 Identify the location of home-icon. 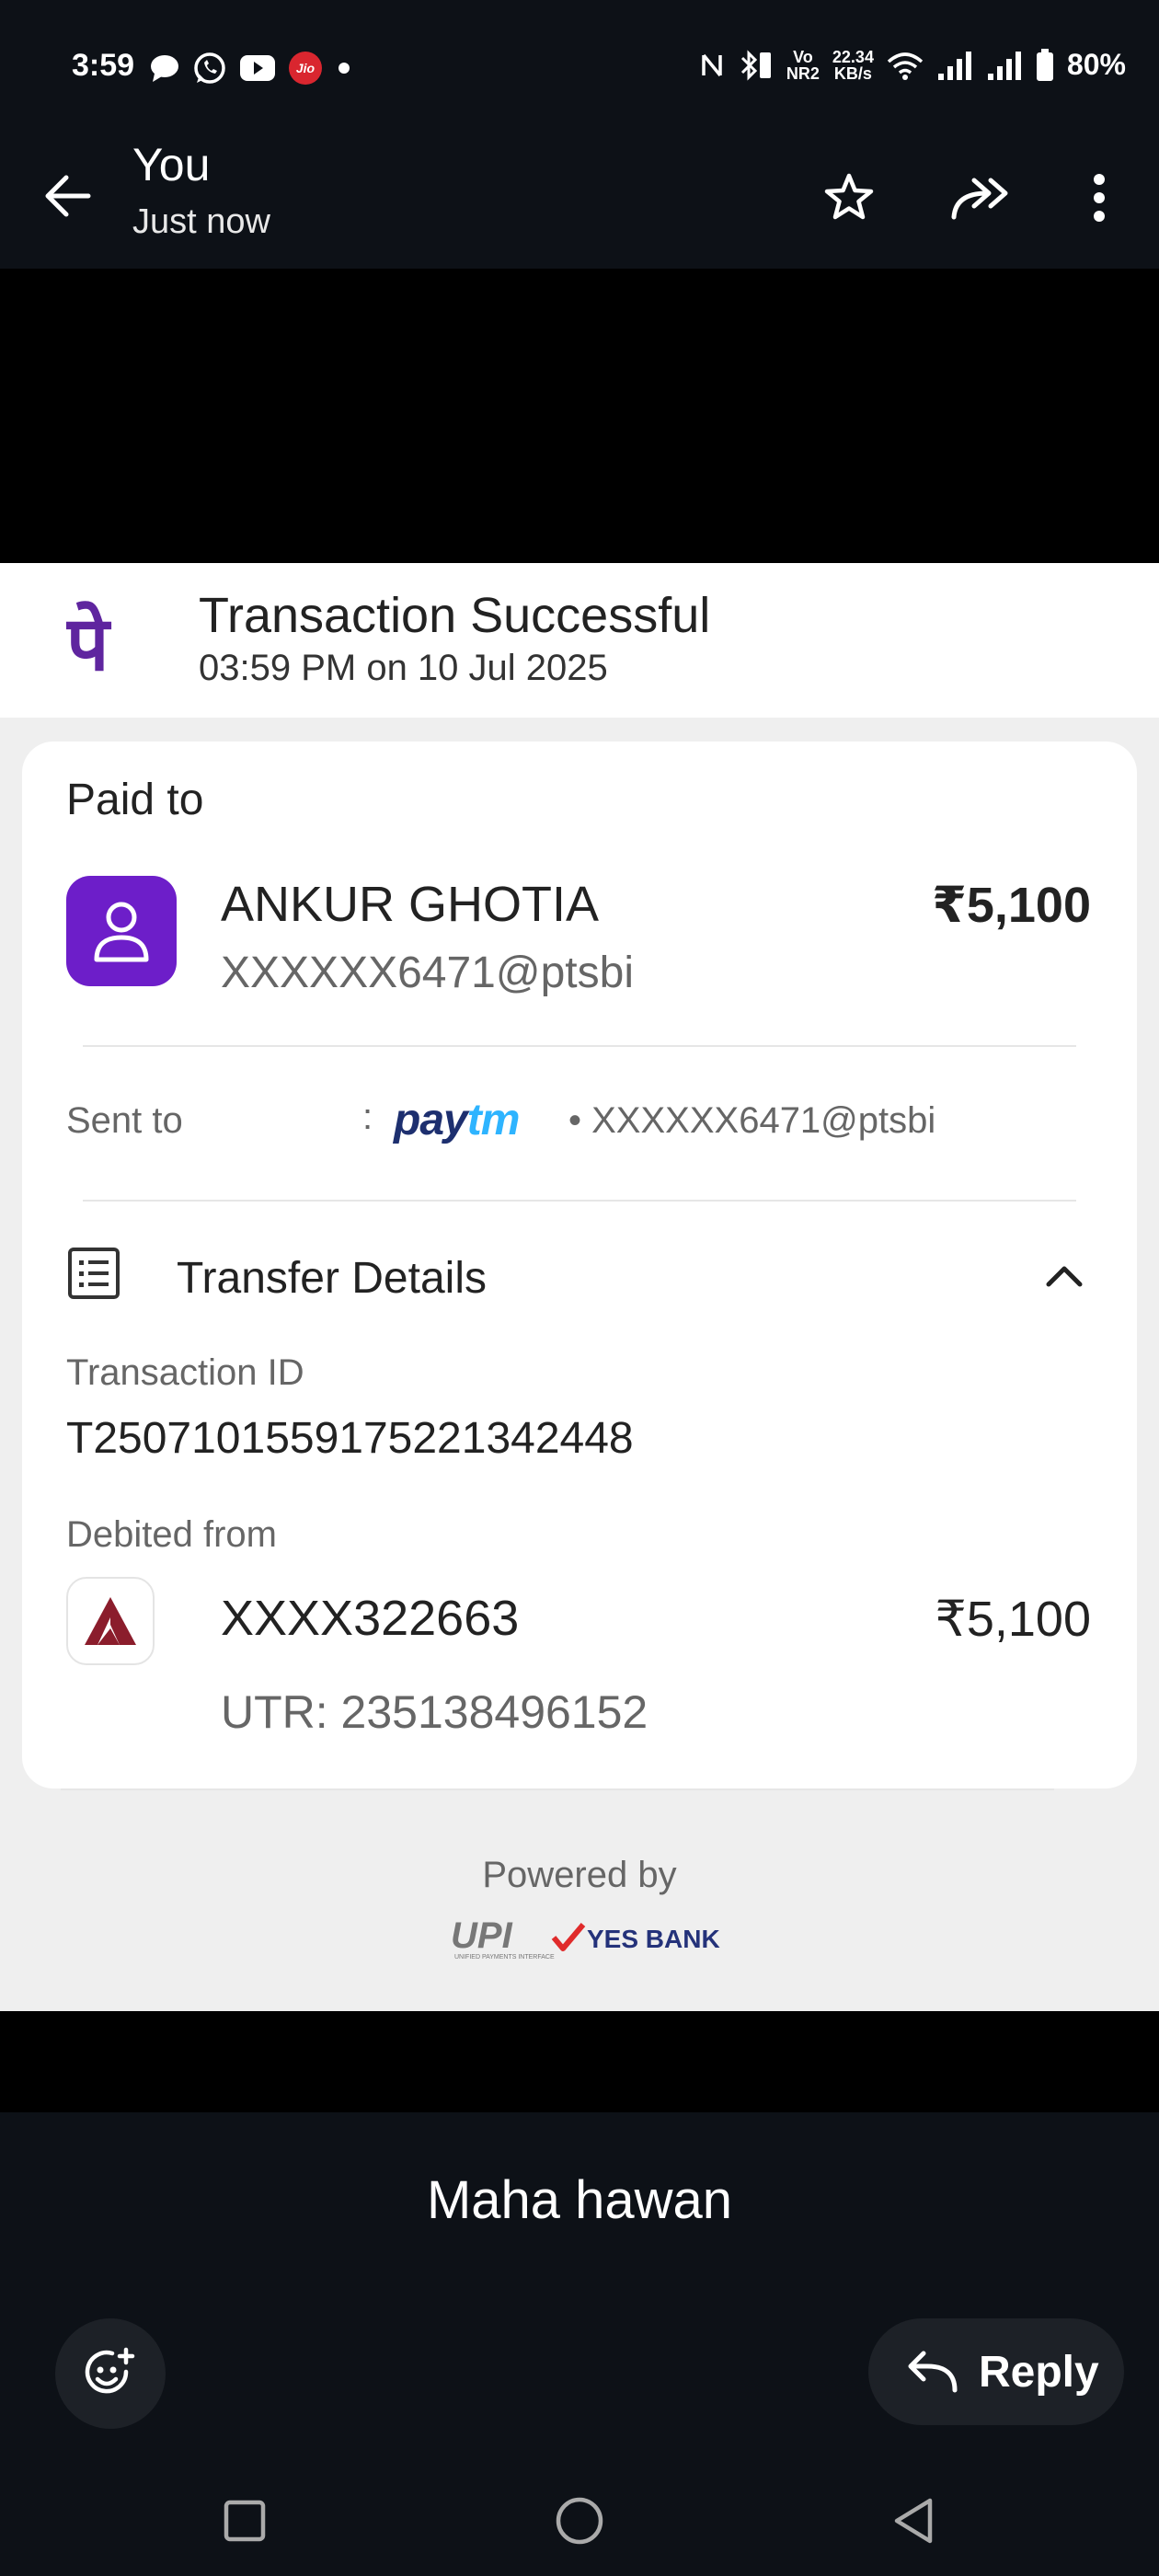
(579, 2521).